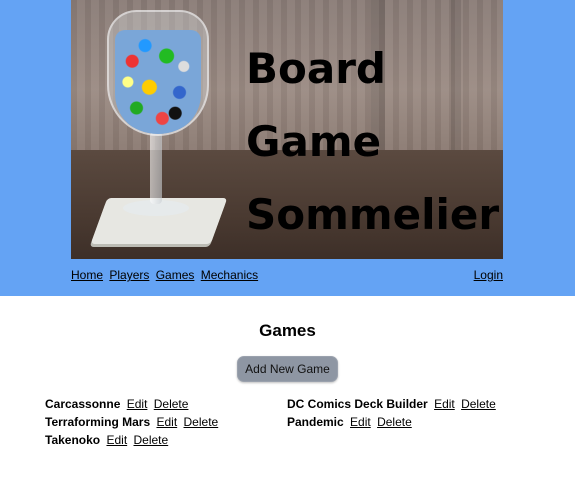  Describe the element at coordinates (156, 168) in the screenshot. I see `glass-stem` at that location.